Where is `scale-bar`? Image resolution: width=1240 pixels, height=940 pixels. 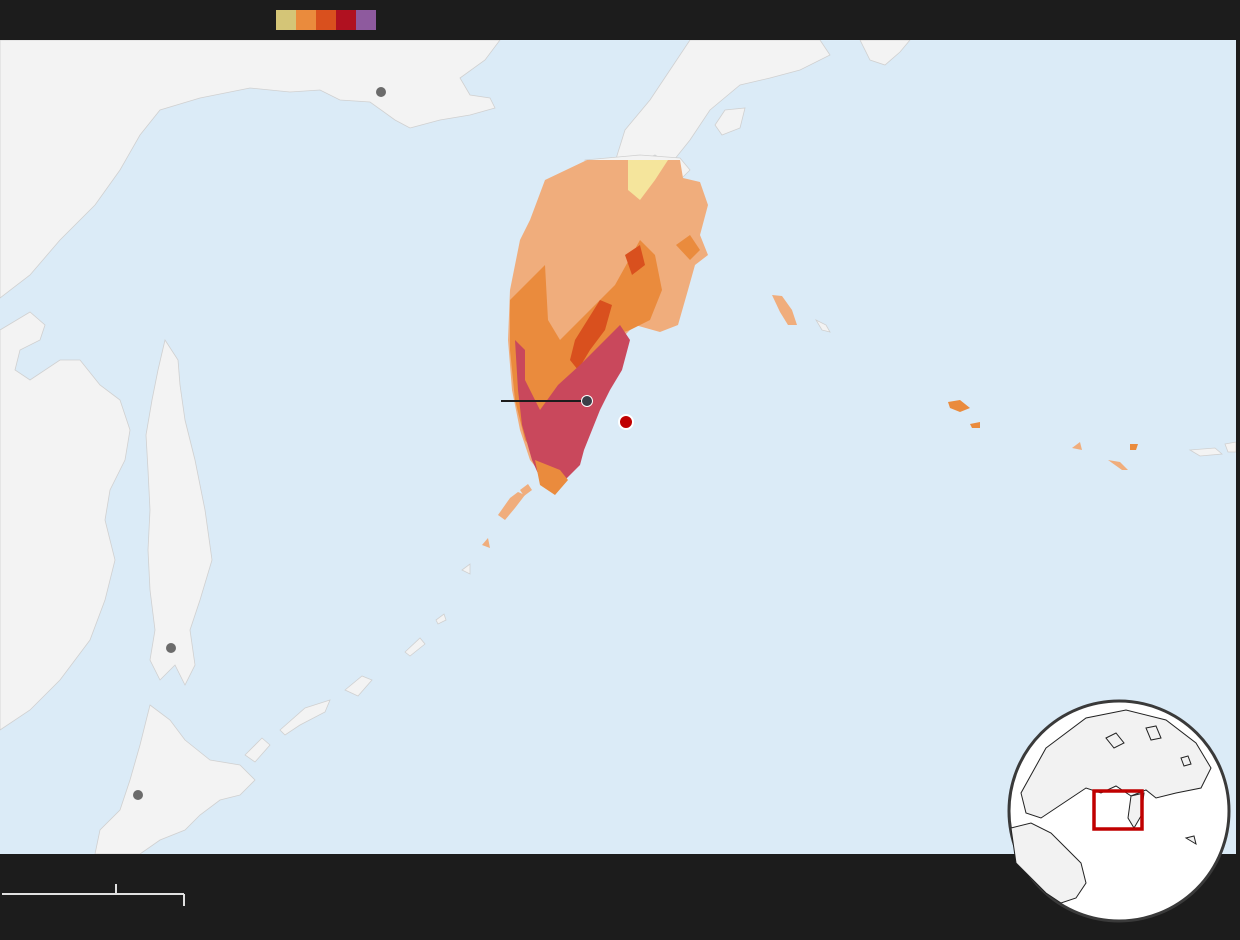 scale-bar is located at coordinates (93, 895).